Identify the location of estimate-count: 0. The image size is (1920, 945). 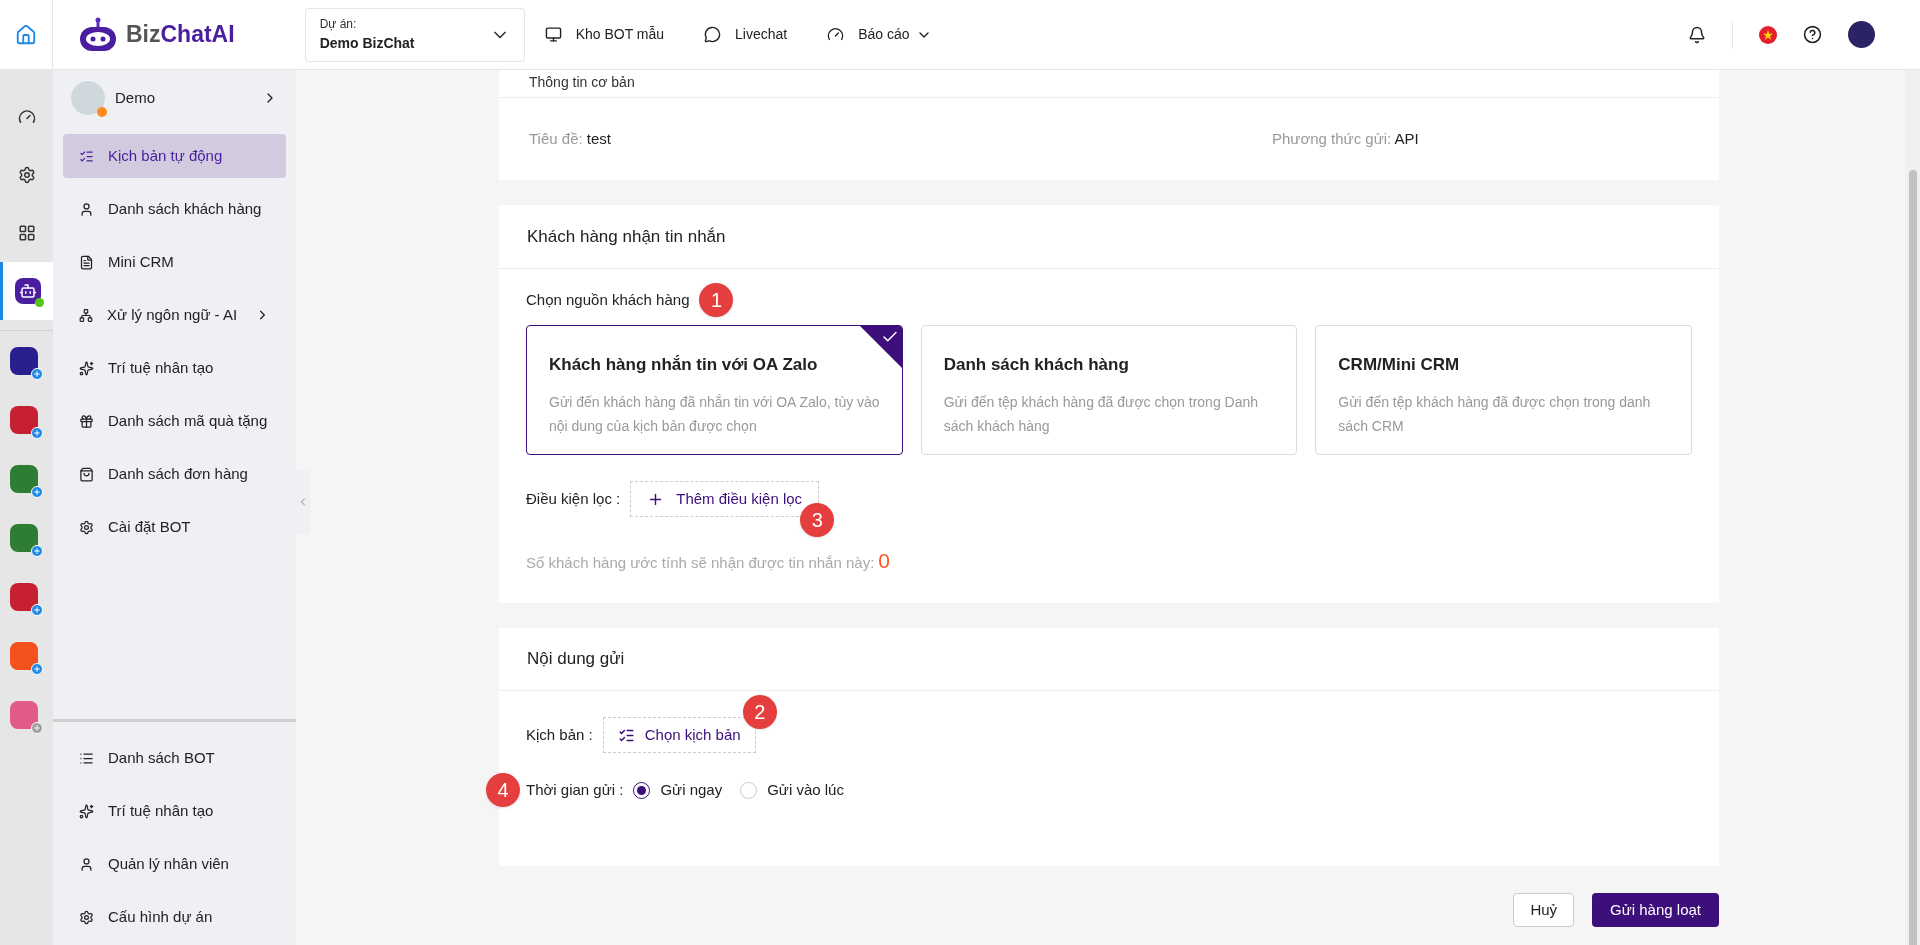
(884, 561).